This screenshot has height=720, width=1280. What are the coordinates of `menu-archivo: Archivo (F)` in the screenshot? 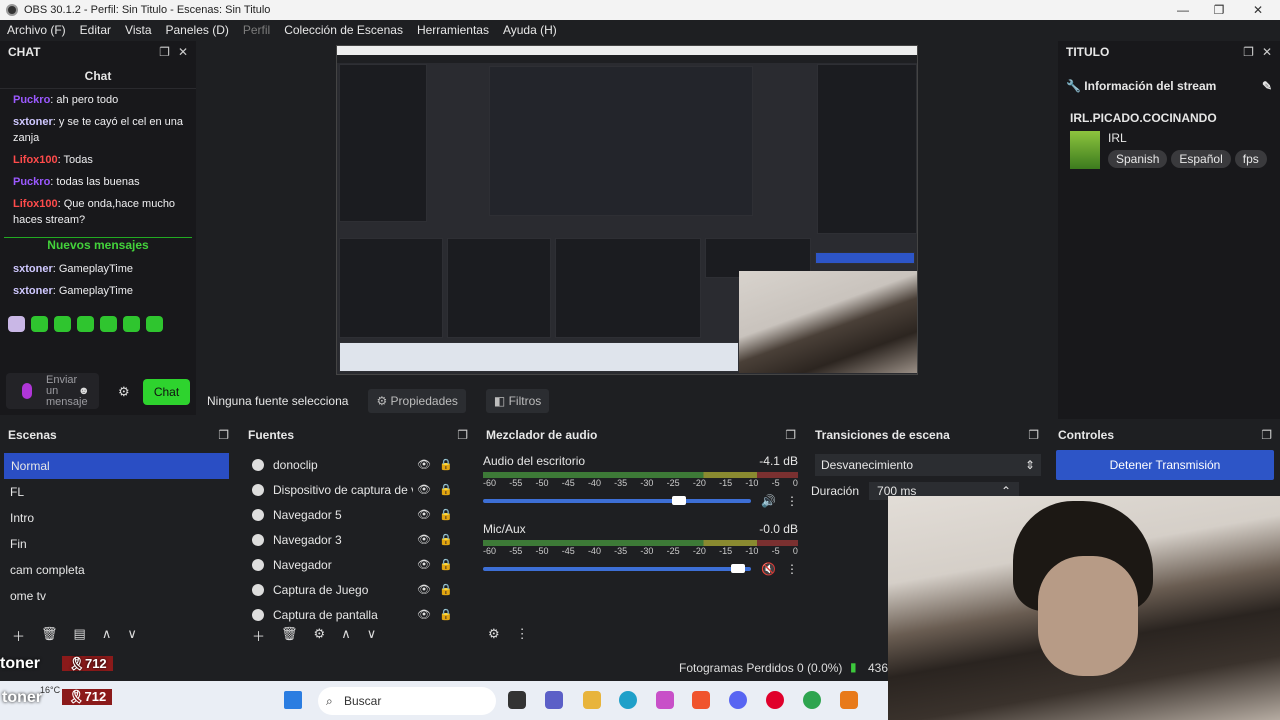 It's located at (36, 30).